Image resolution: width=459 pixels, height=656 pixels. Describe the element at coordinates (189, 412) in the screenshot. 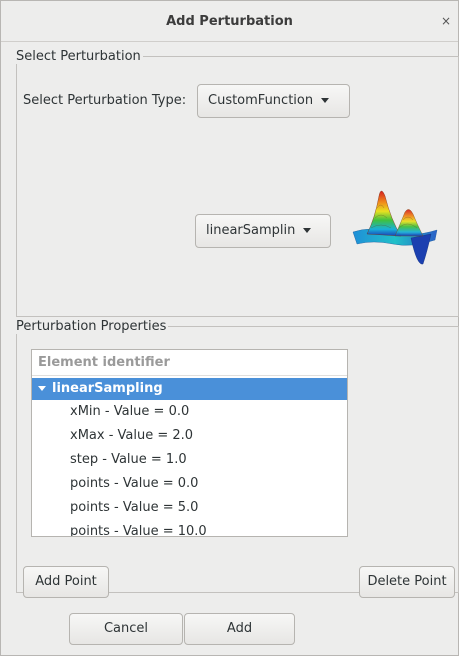

I see `tree-row: xMin - Value = 0.0` at that location.